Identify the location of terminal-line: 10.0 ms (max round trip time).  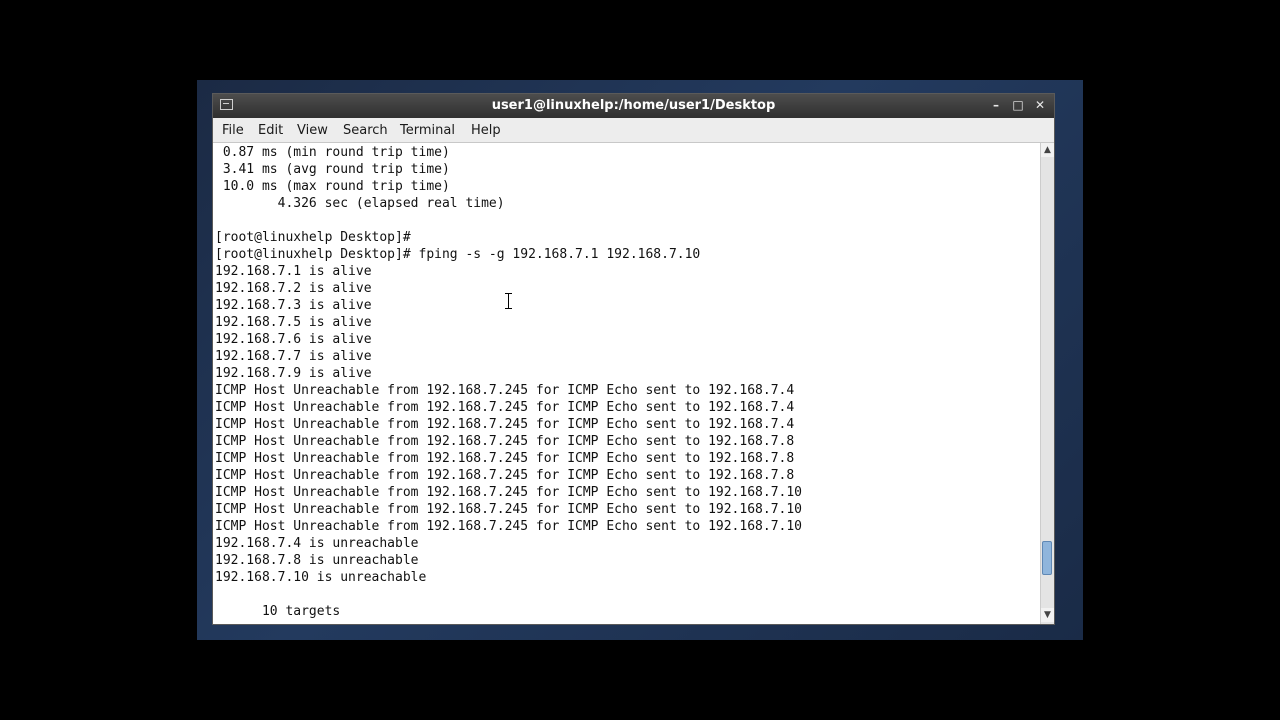
(332, 186).